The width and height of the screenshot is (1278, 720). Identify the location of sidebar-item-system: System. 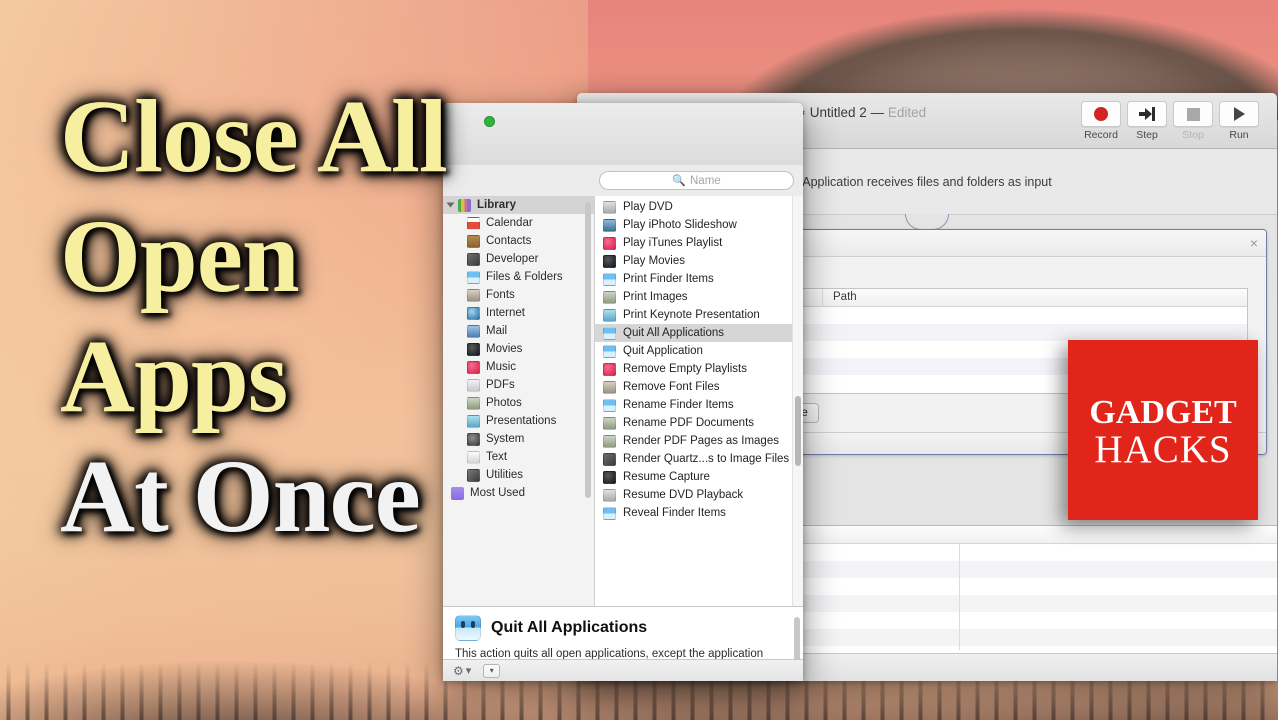
(518, 439).